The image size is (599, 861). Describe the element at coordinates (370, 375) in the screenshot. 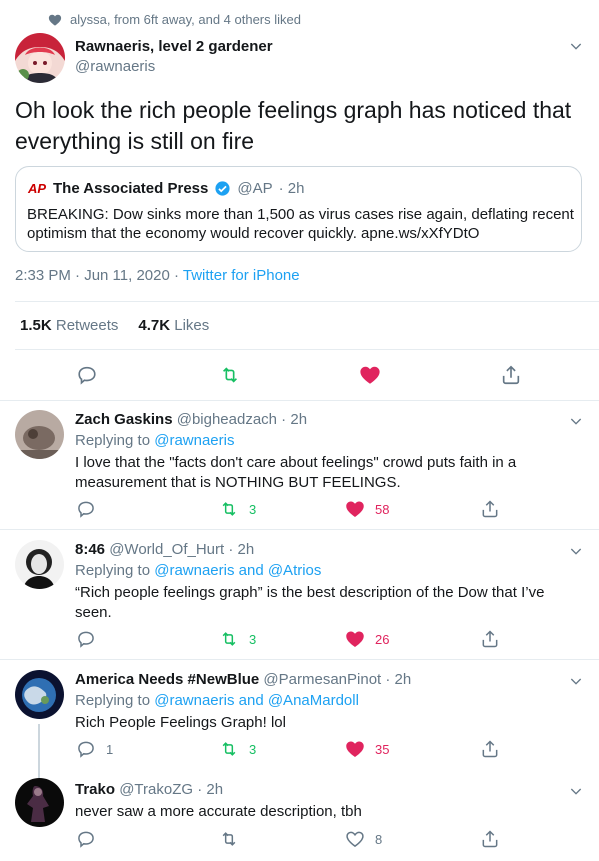

I see `like-button` at that location.